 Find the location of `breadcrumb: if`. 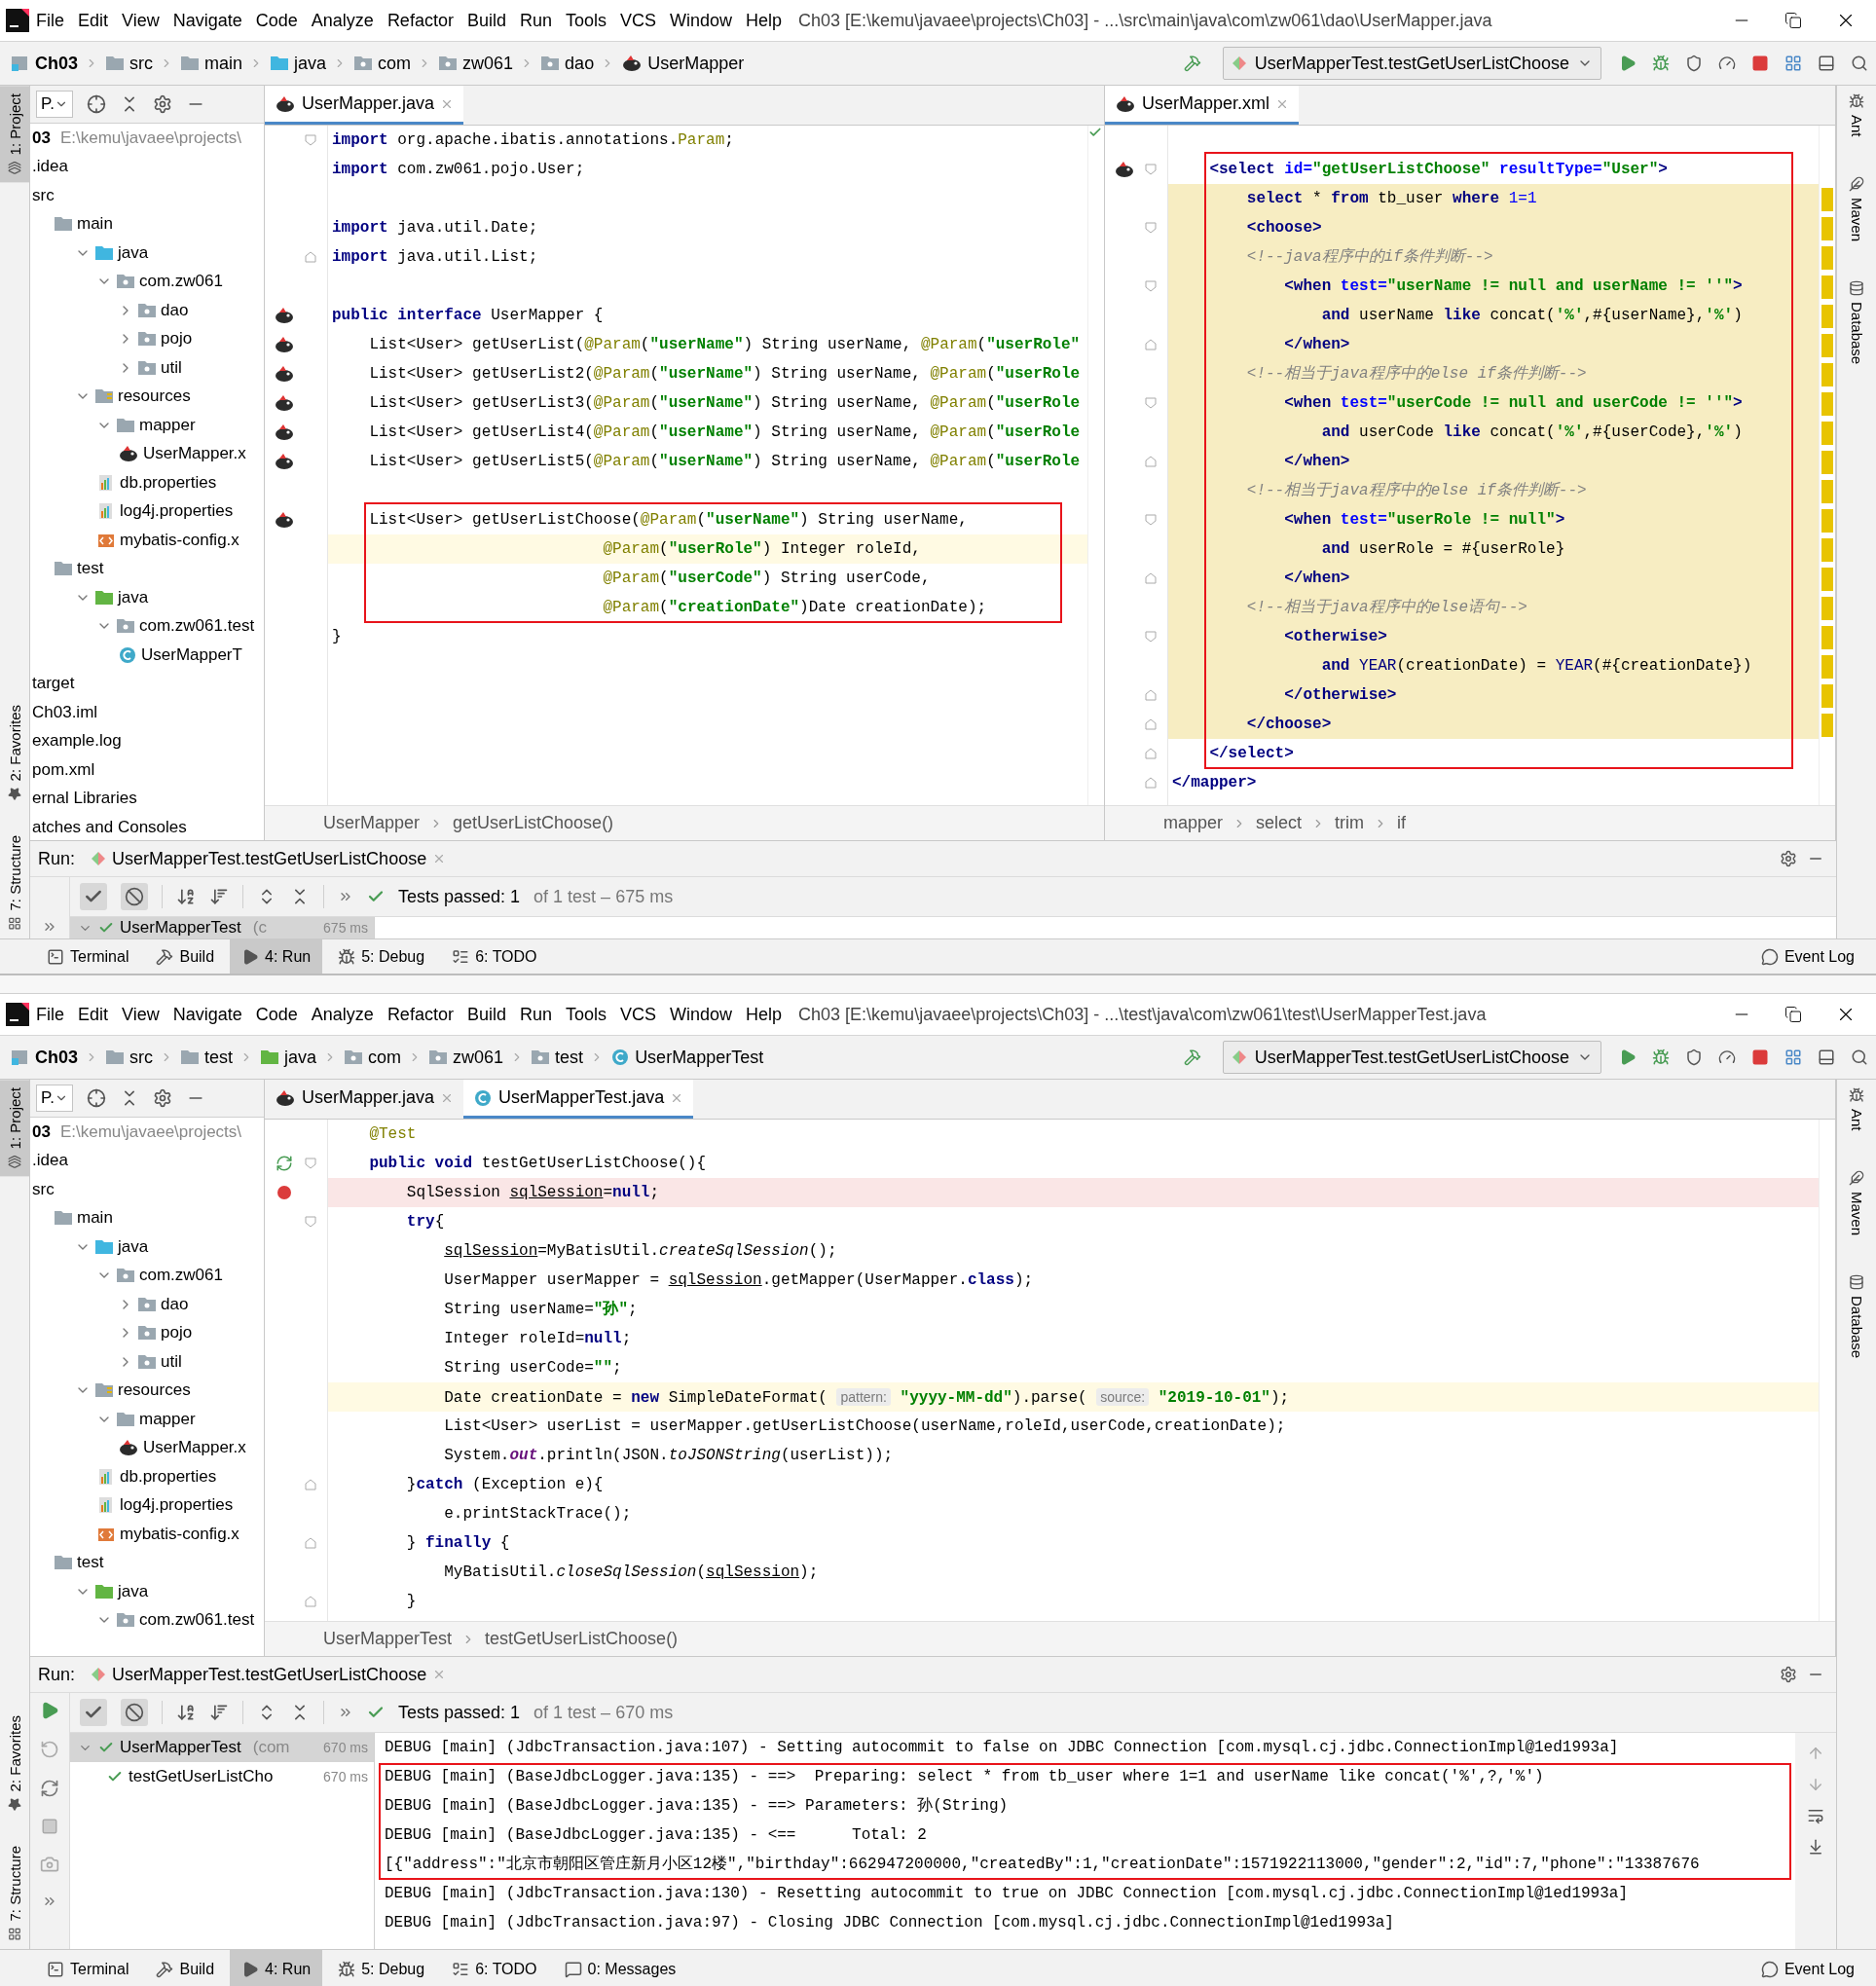

breadcrumb: if is located at coordinates (1402, 823).